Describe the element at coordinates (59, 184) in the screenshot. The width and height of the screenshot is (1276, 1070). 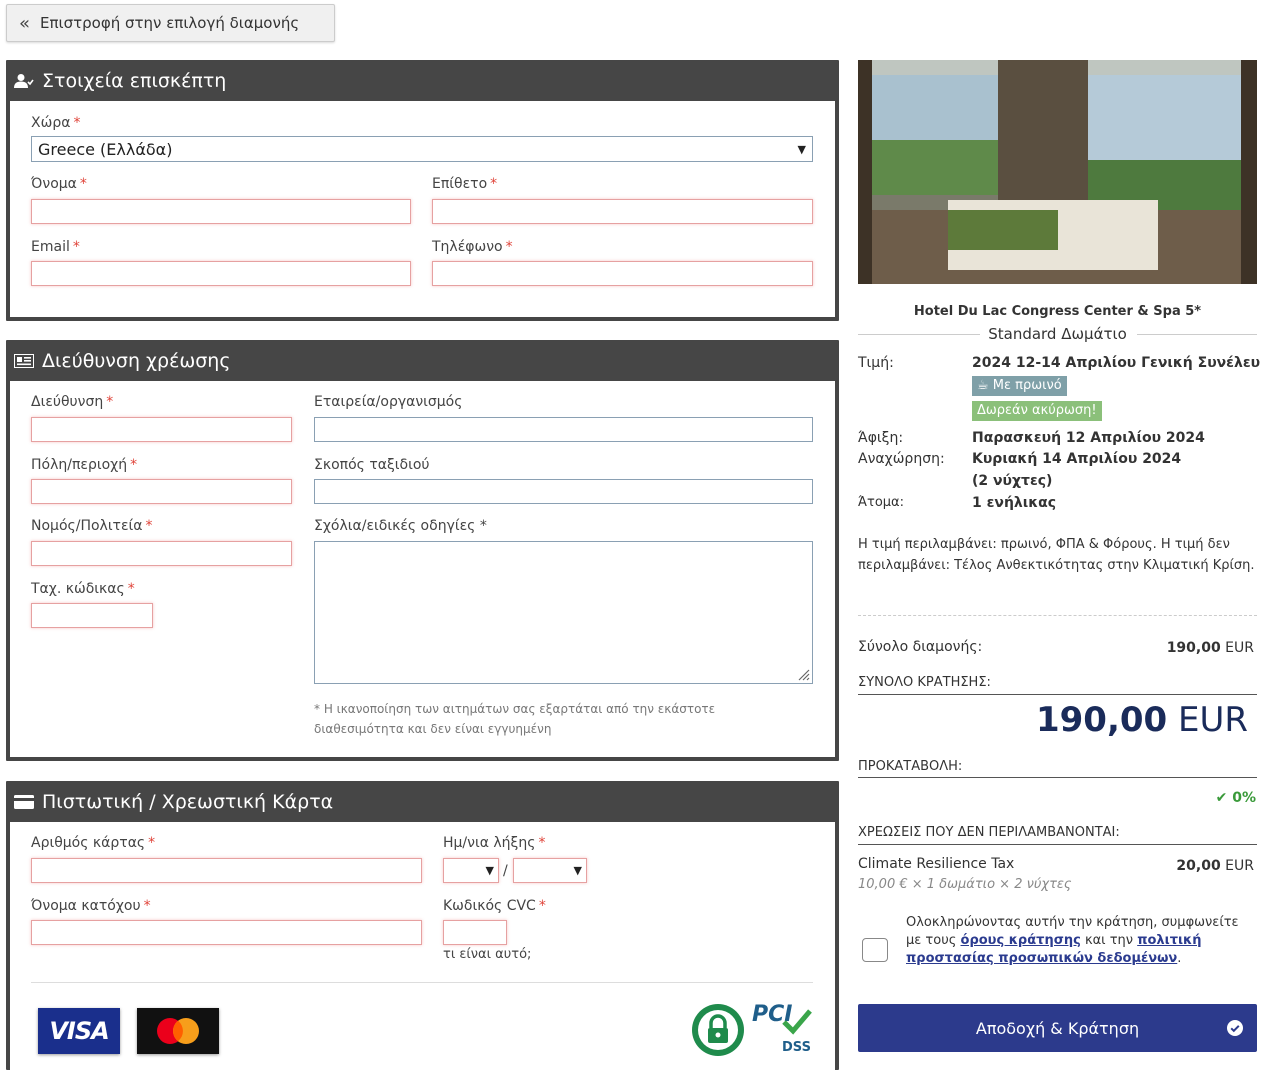
I see `firstname-label: Όνομα *` at that location.